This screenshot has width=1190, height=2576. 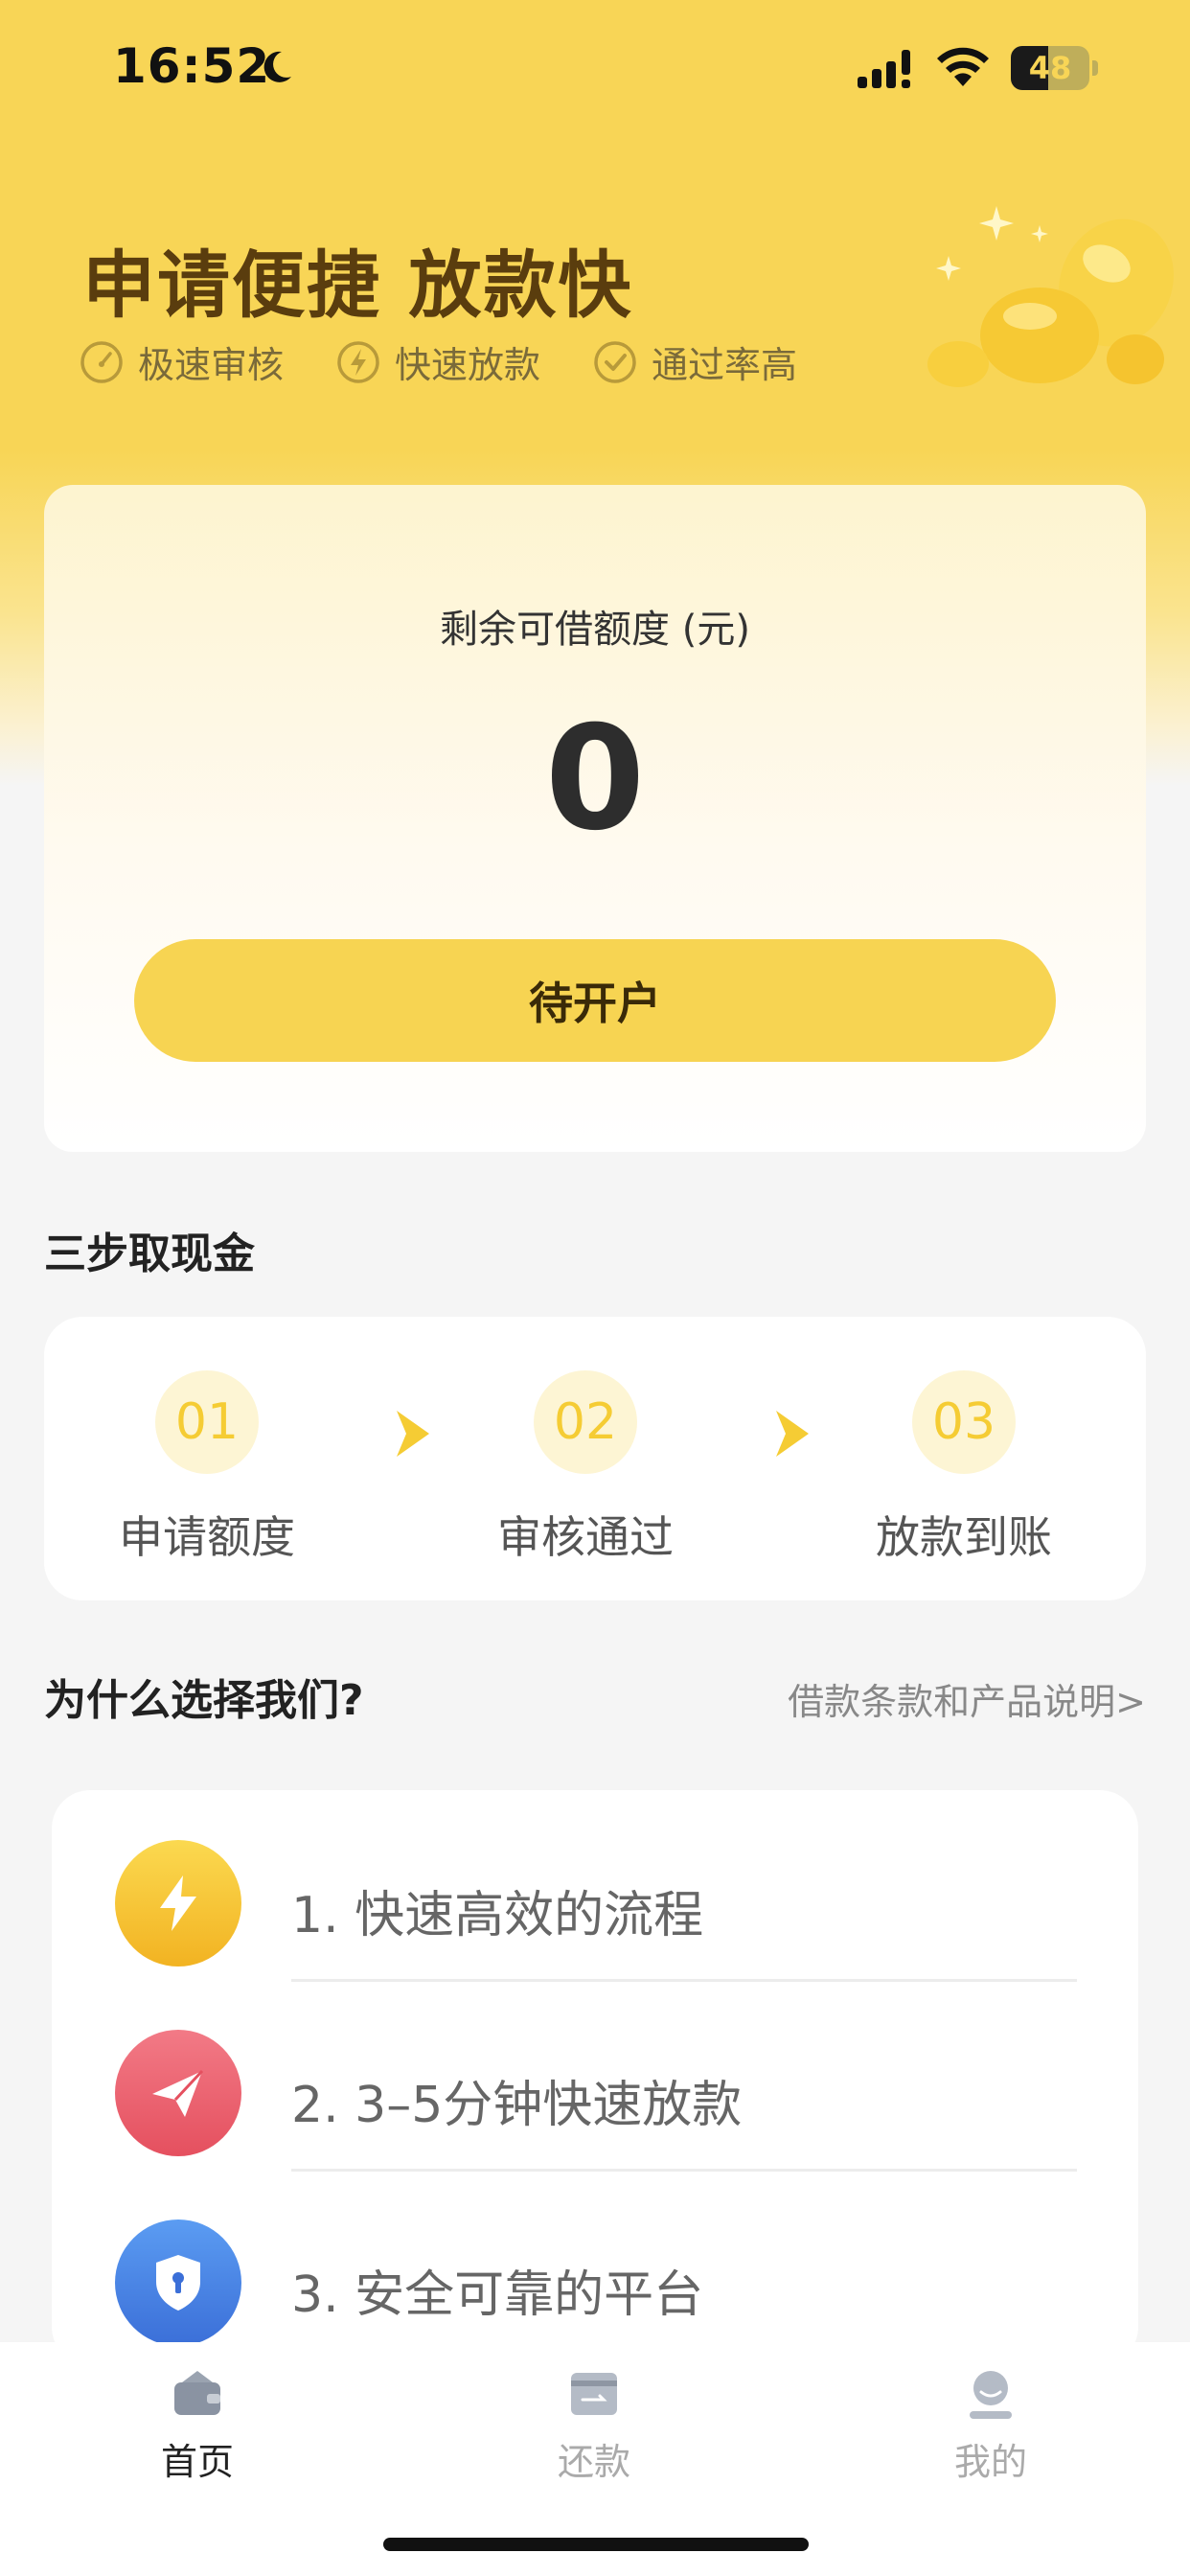 I want to click on step-number: 01, so click(x=207, y=1422).